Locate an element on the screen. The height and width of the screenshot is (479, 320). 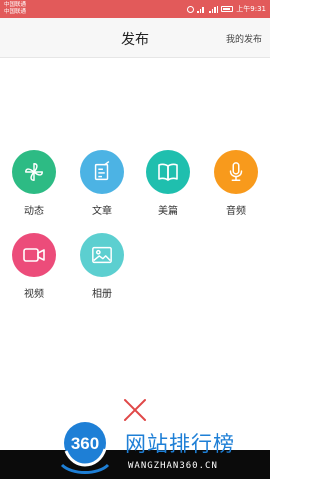
carrier-1: 中国联通 is located at coordinates (15, 5).